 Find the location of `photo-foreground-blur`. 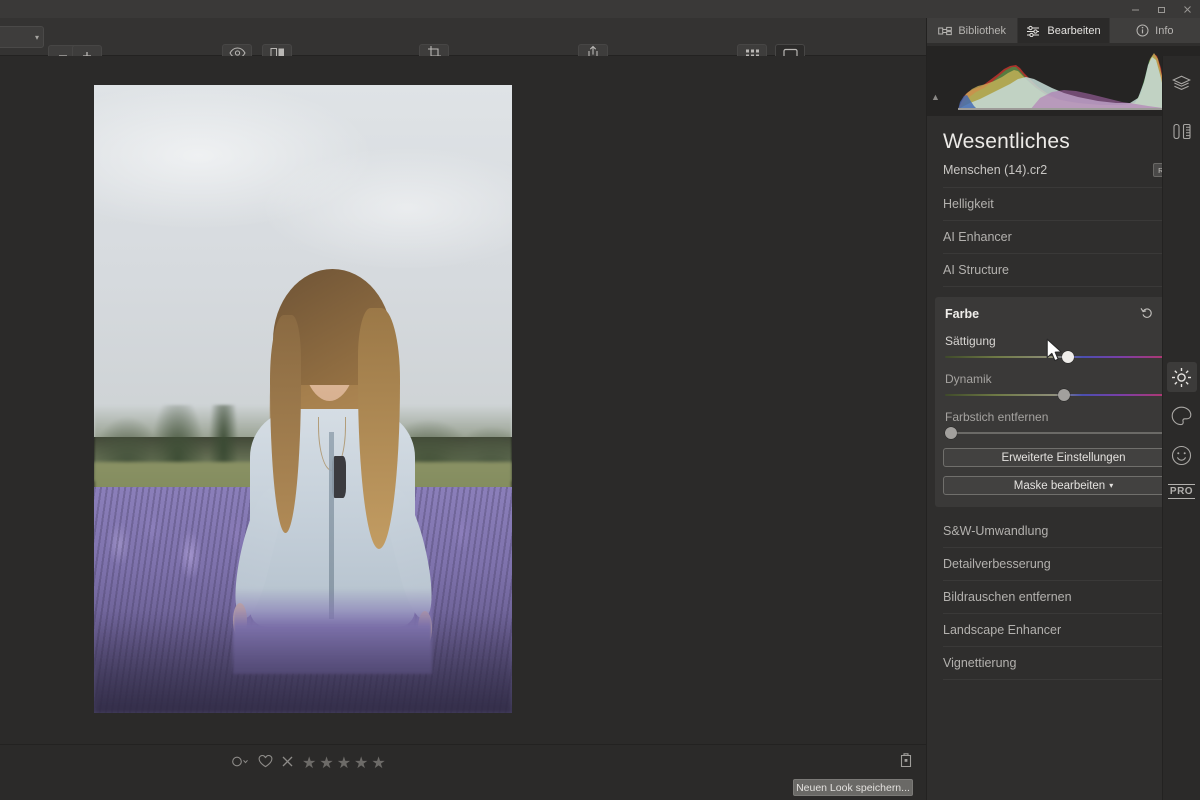

photo-foreground-blur is located at coordinates (303, 662).